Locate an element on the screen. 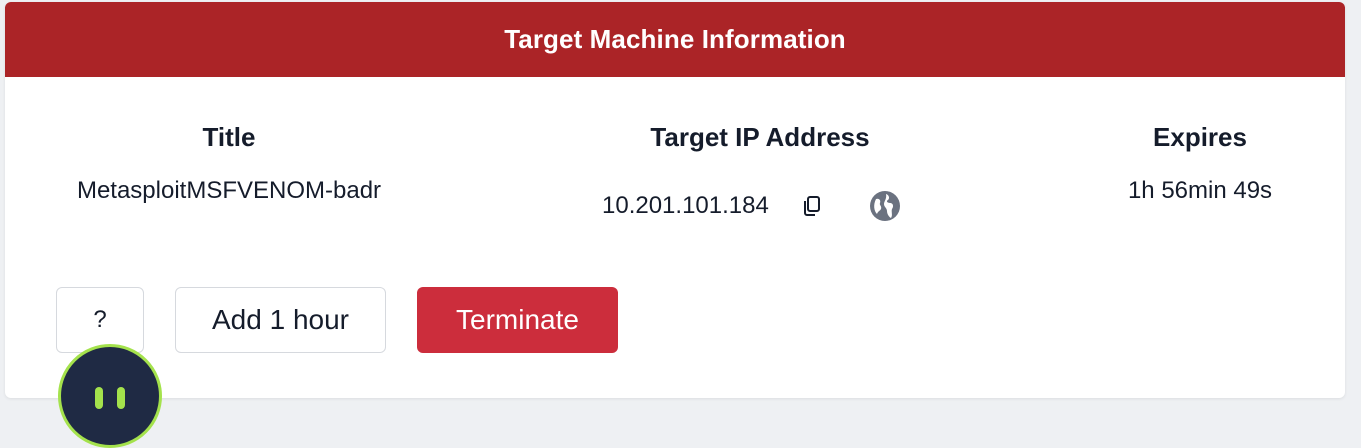  terminate-button: Terminate is located at coordinates (517, 320).